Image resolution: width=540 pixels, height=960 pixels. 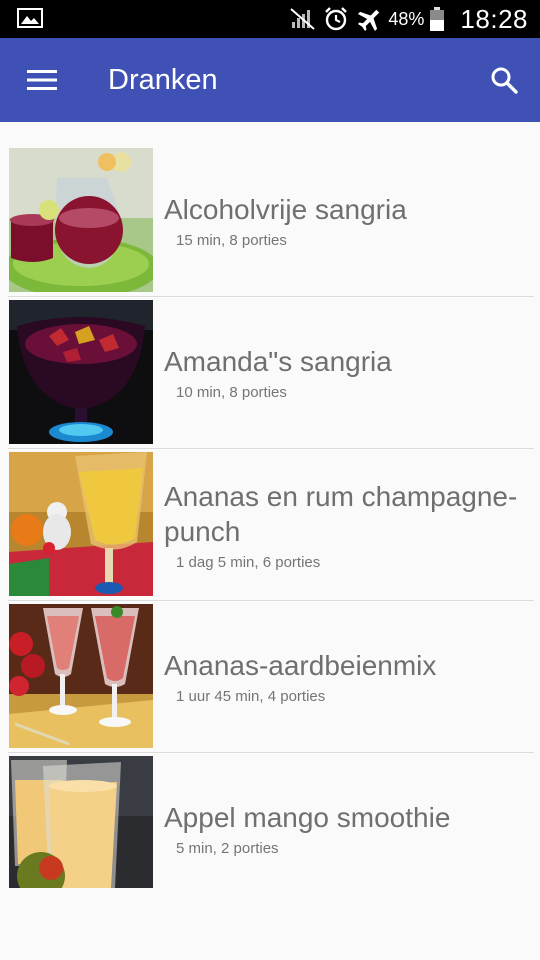 What do you see at coordinates (270, 80) in the screenshot?
I see `app-bar: Dranken` at bounding box center [270, 80].